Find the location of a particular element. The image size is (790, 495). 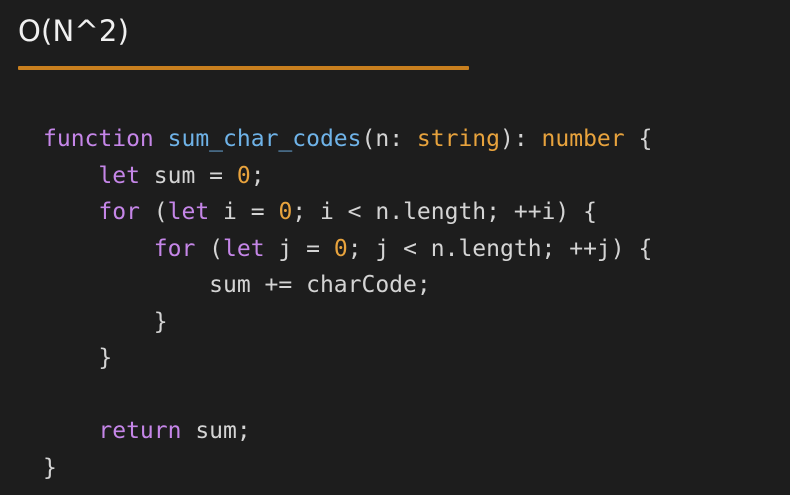

code-token-plain: sum = is located at coordinates (188, 175).